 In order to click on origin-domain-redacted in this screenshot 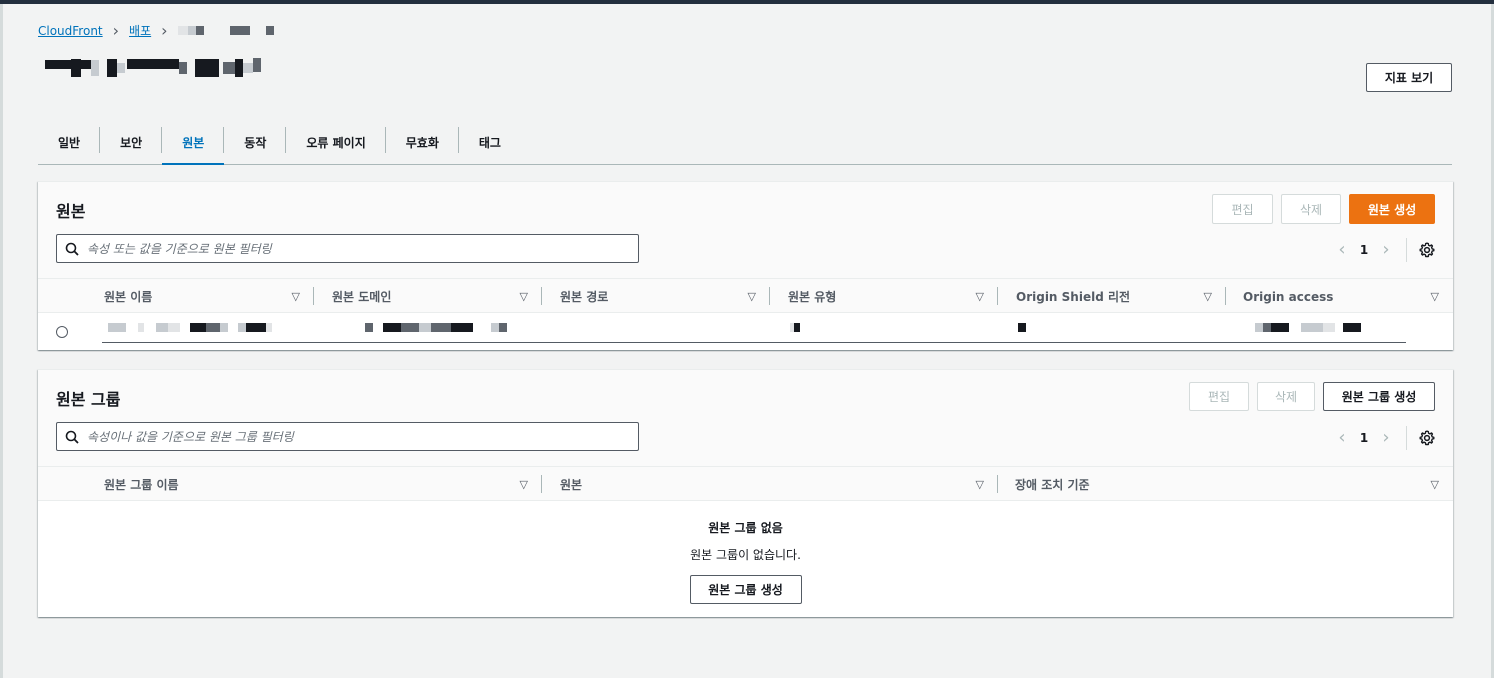, I will do `click(436, 327)`.